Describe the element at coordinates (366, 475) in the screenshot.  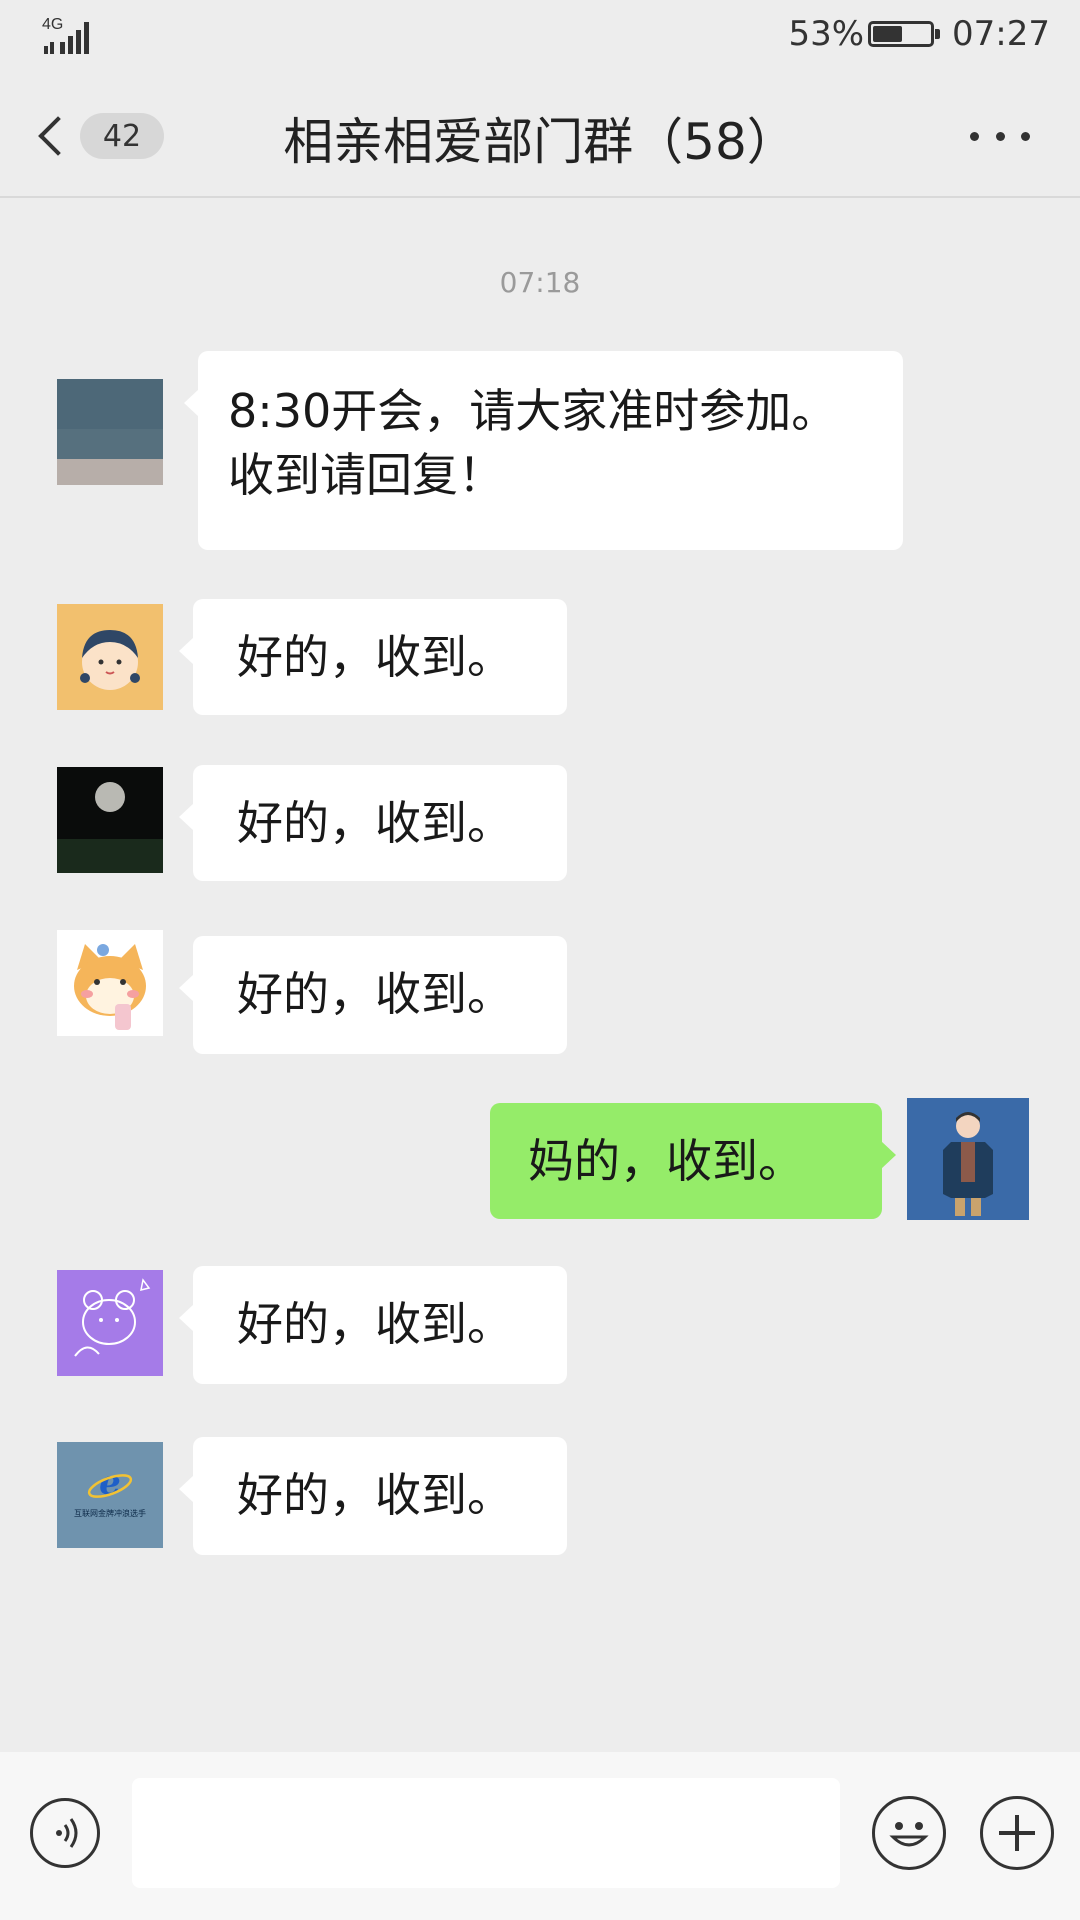
I see `message-text: 收到请回复！` at that location.